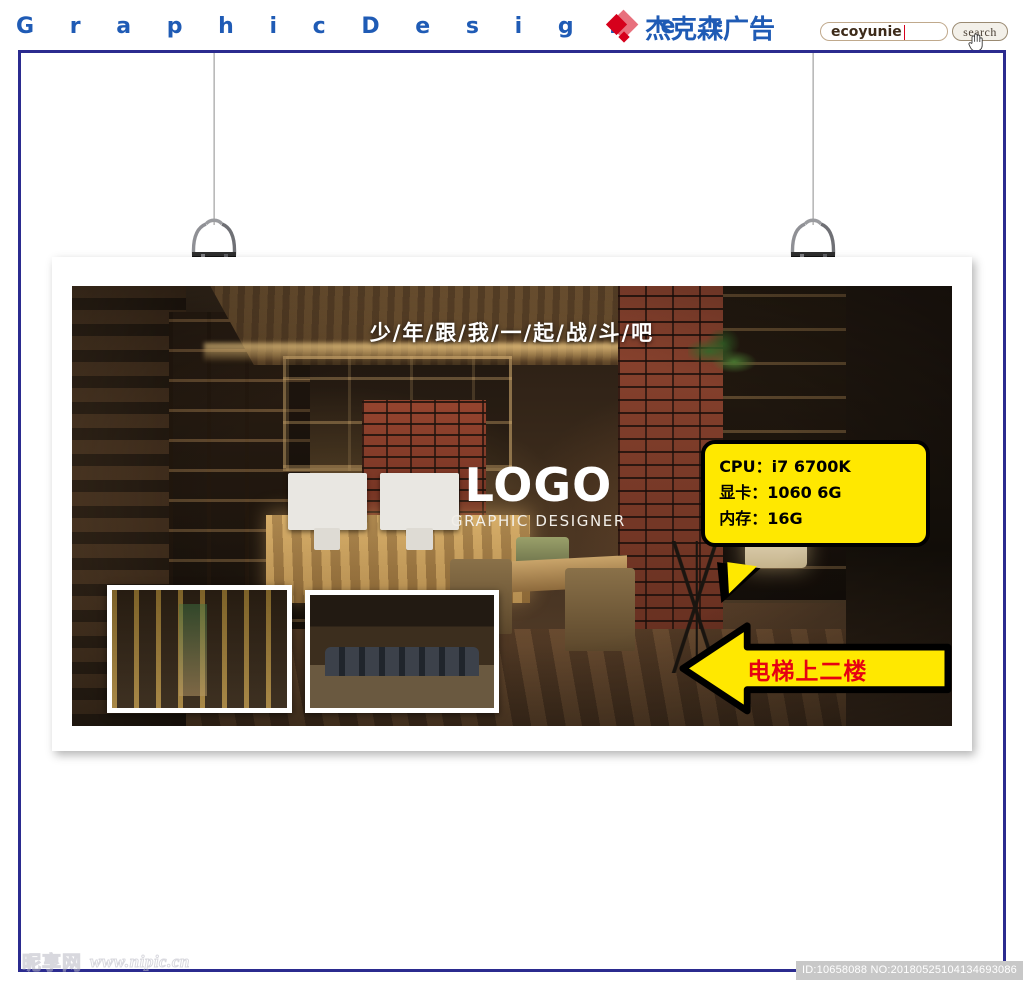 The width and height of the screenshot is (1024, 993). Describe the element at coordinates (214, 139) in the screenshot. I see `hanging-wire-left` at that location.